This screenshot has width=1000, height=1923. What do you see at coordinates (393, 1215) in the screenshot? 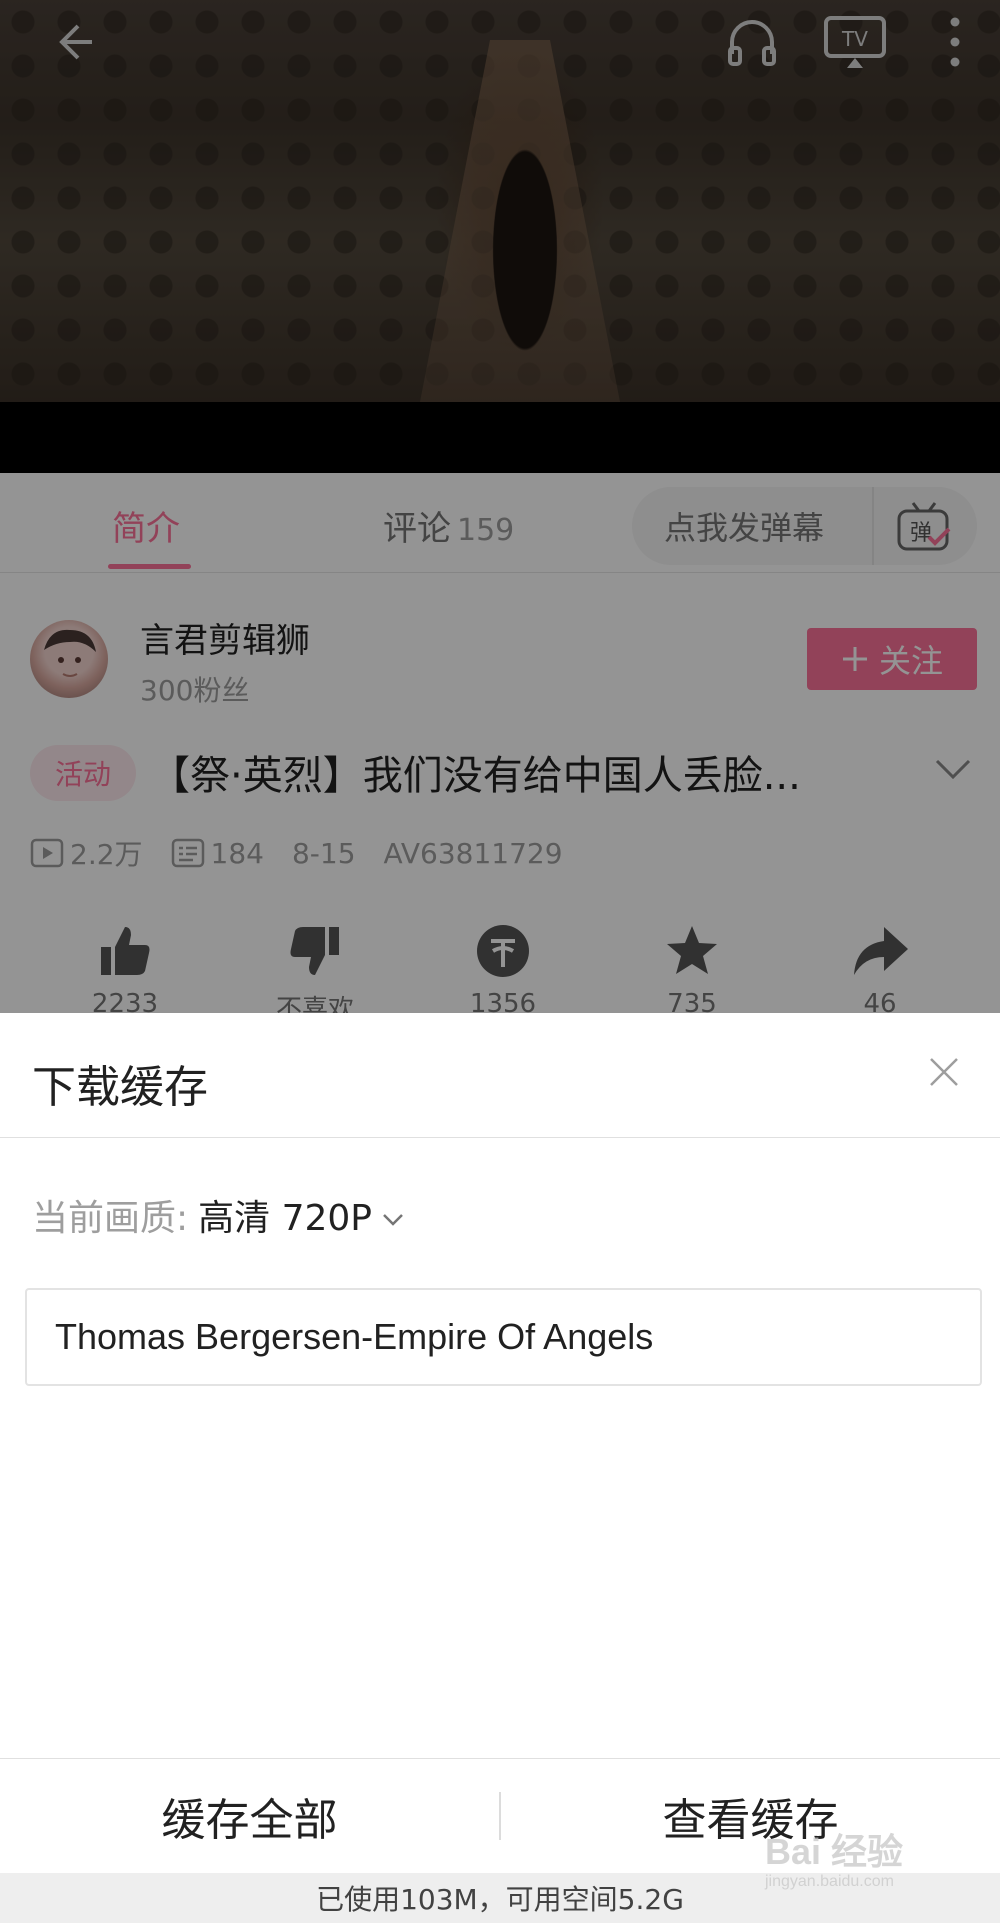
I see `chevron-down-icon` at bounding box center [393, 1215].